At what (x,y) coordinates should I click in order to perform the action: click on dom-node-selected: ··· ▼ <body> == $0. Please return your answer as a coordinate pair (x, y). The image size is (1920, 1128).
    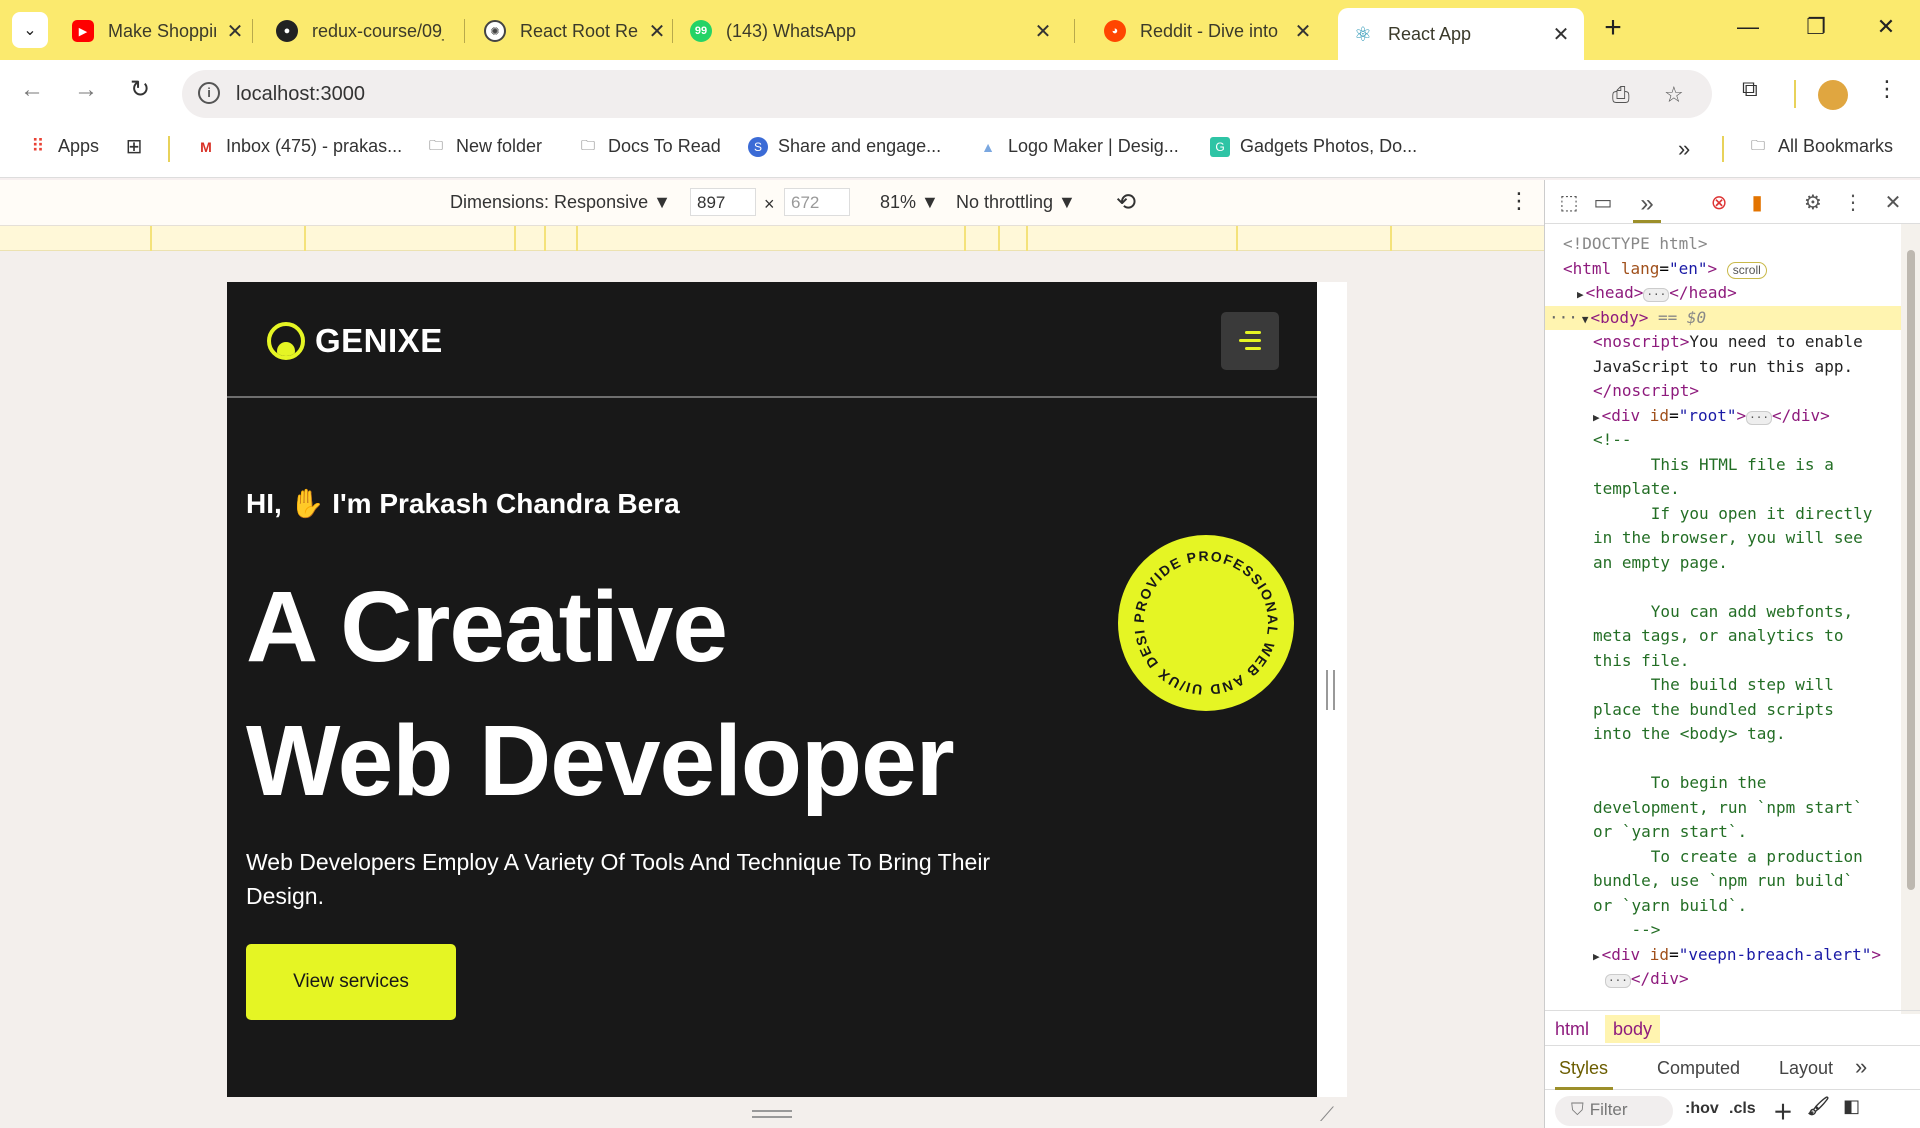
    Looking at the image, I should click on (1723, 317).